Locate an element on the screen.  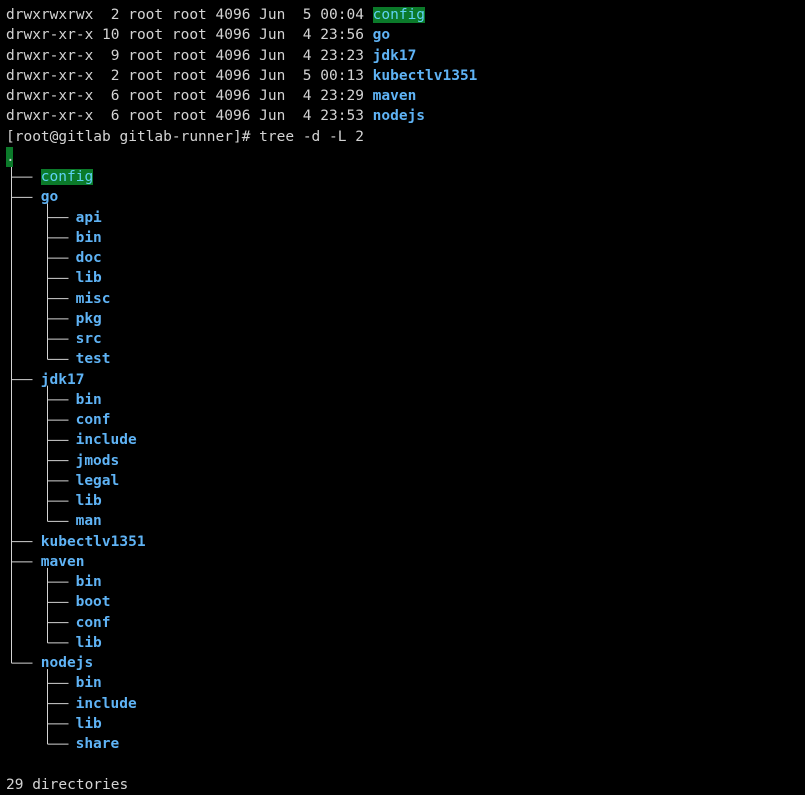
tree-subdir-name: misc is located at coordinates (93, 298).